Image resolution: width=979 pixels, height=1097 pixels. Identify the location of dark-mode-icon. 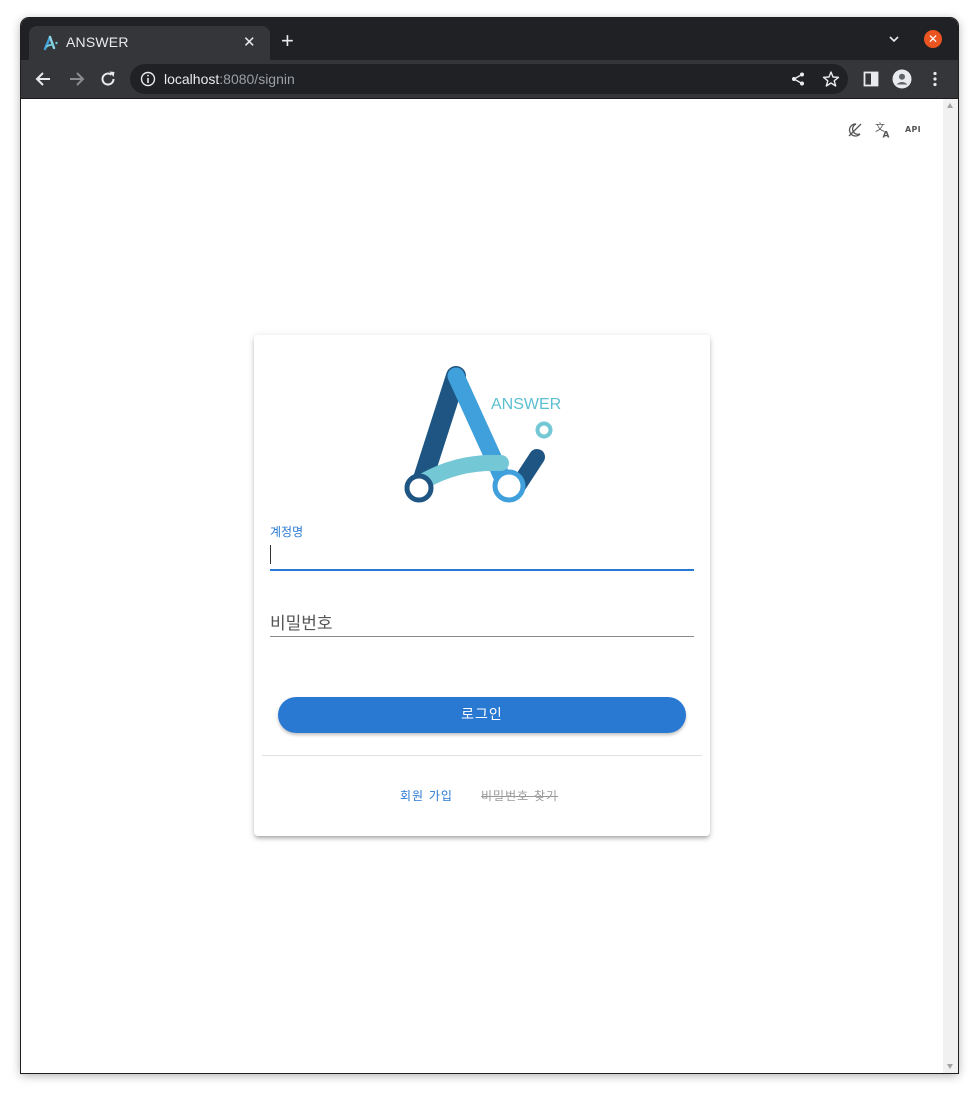
(855, 130).